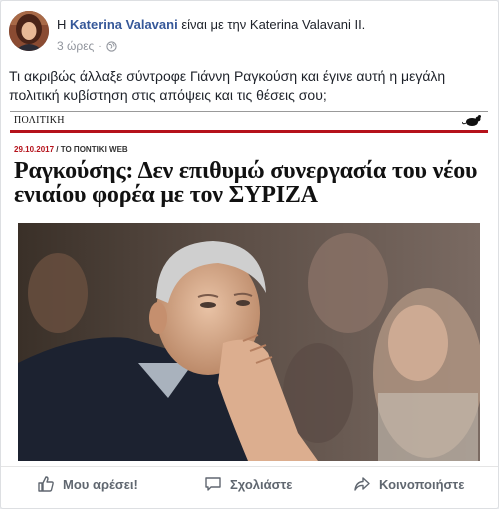 The height and width of the screenshot is (509, 499). Describe the element at coordinates (39, 120) in the screenshot. I see `section-label: ΠΟΛΙΤΙΚΗ` at that location.